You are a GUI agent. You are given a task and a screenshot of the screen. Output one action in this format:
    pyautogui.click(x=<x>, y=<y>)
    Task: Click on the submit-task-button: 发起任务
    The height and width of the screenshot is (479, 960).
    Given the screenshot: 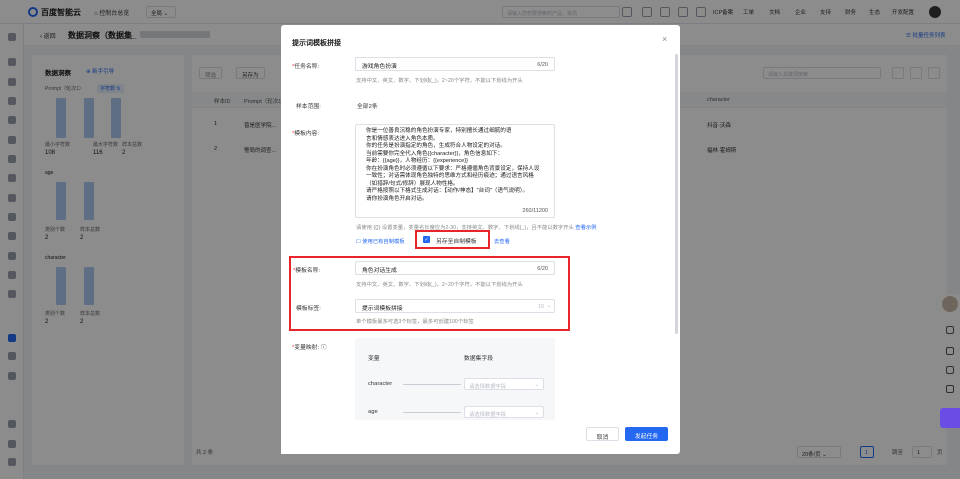 What is the action you would take?
    pyautogui.click(x=646, y=434)
    